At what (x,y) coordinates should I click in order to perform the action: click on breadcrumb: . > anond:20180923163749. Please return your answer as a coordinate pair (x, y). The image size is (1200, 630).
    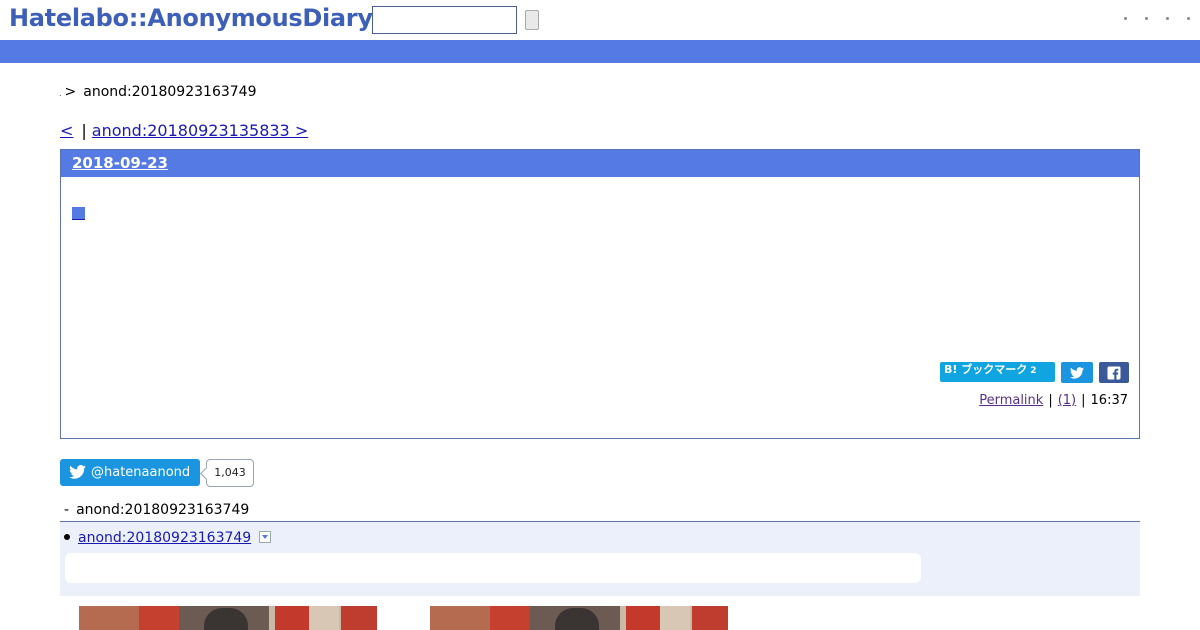
    Looking at the image, I should click on (157, 92).